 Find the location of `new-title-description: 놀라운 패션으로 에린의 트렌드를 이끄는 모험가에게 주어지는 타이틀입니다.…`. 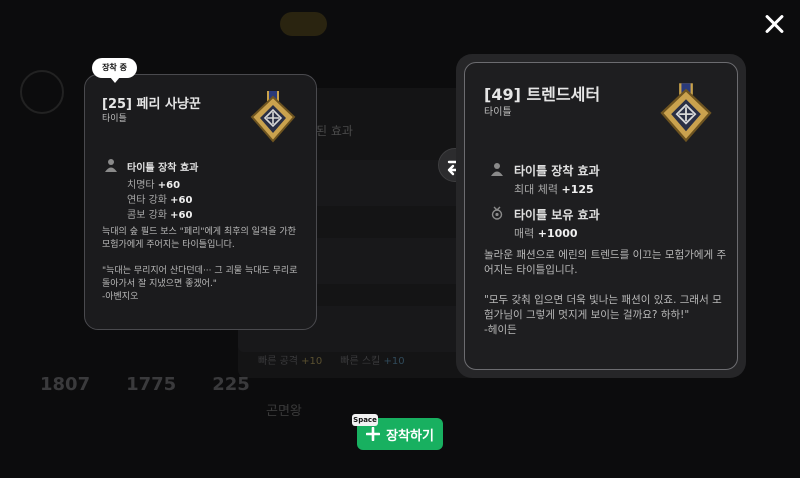

new-title-description: 놀라운 패션으로 에린의 트렌드를 이끄는 모험가에게 주어지는 타이틀입니다.… is located at coordinates (605, 292).